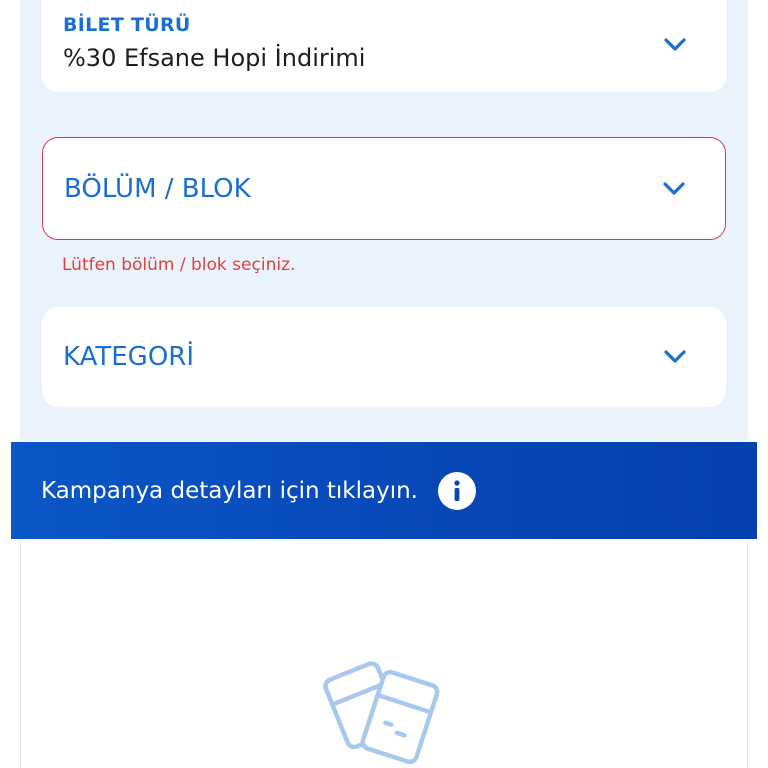 The height and width of the screenshot is (768, 768). I want to click on ticket-type-dropdown: BİLET TÜRÜ %30 Efsane Hopi İndirimi, so click(384, 46).